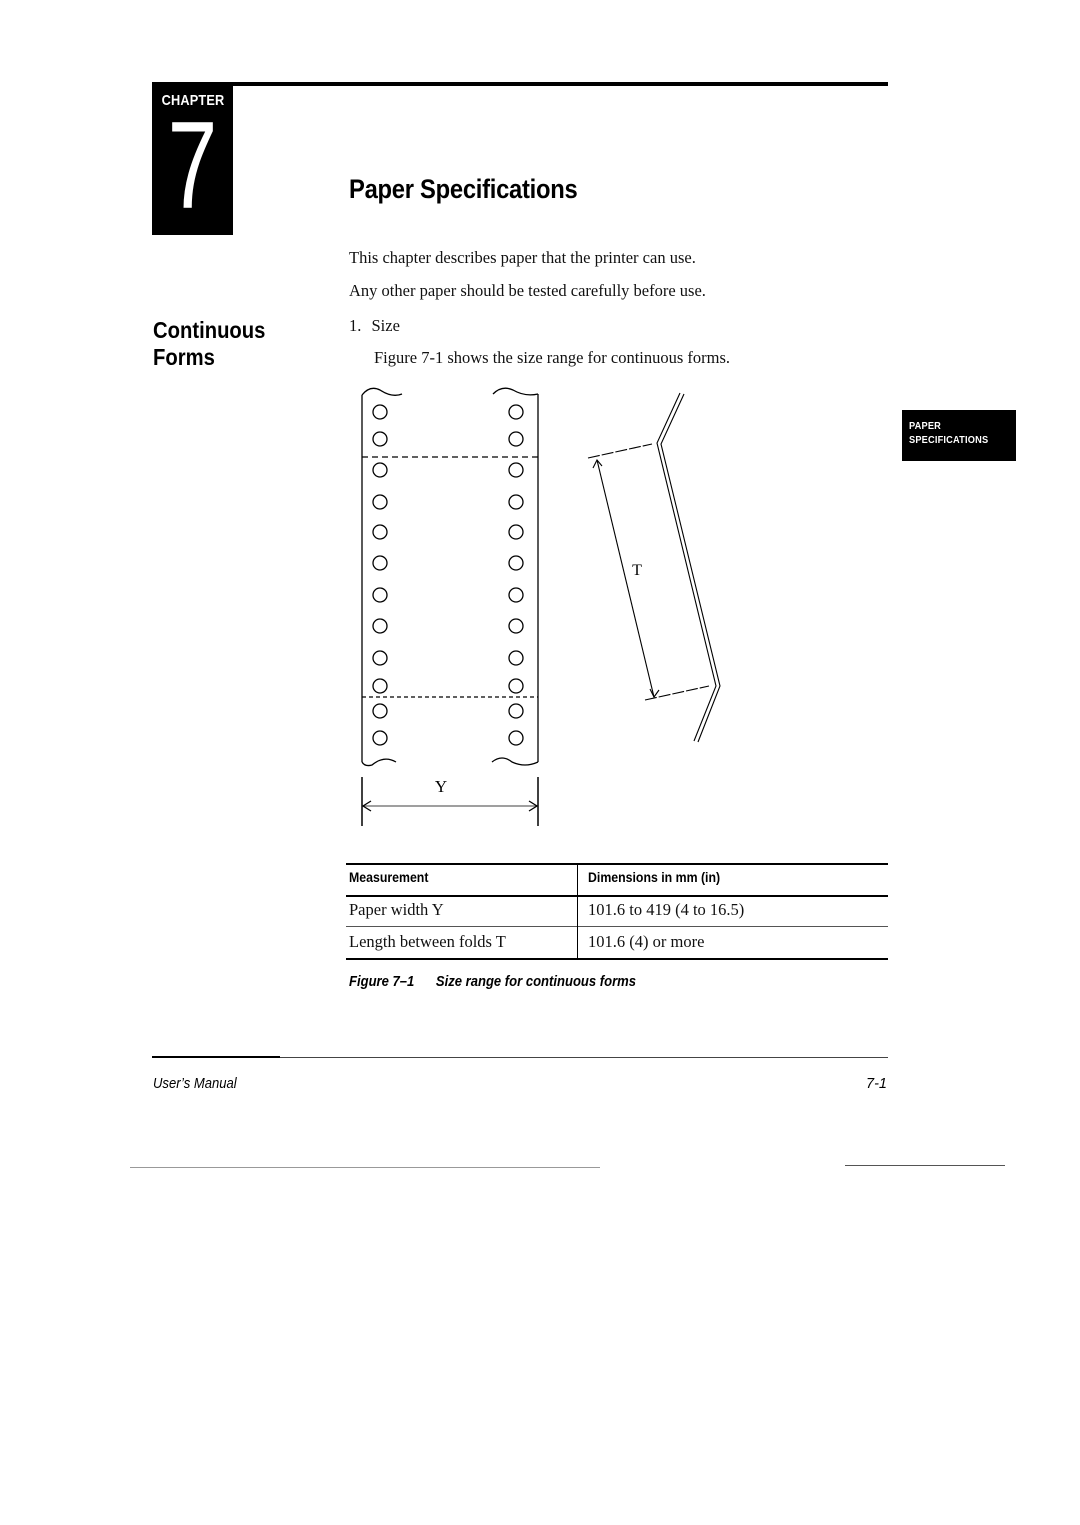 Image resolution: width=1080 pixels, height=1525 pixels. I want to click on table-column-divider, so click(577, 911).